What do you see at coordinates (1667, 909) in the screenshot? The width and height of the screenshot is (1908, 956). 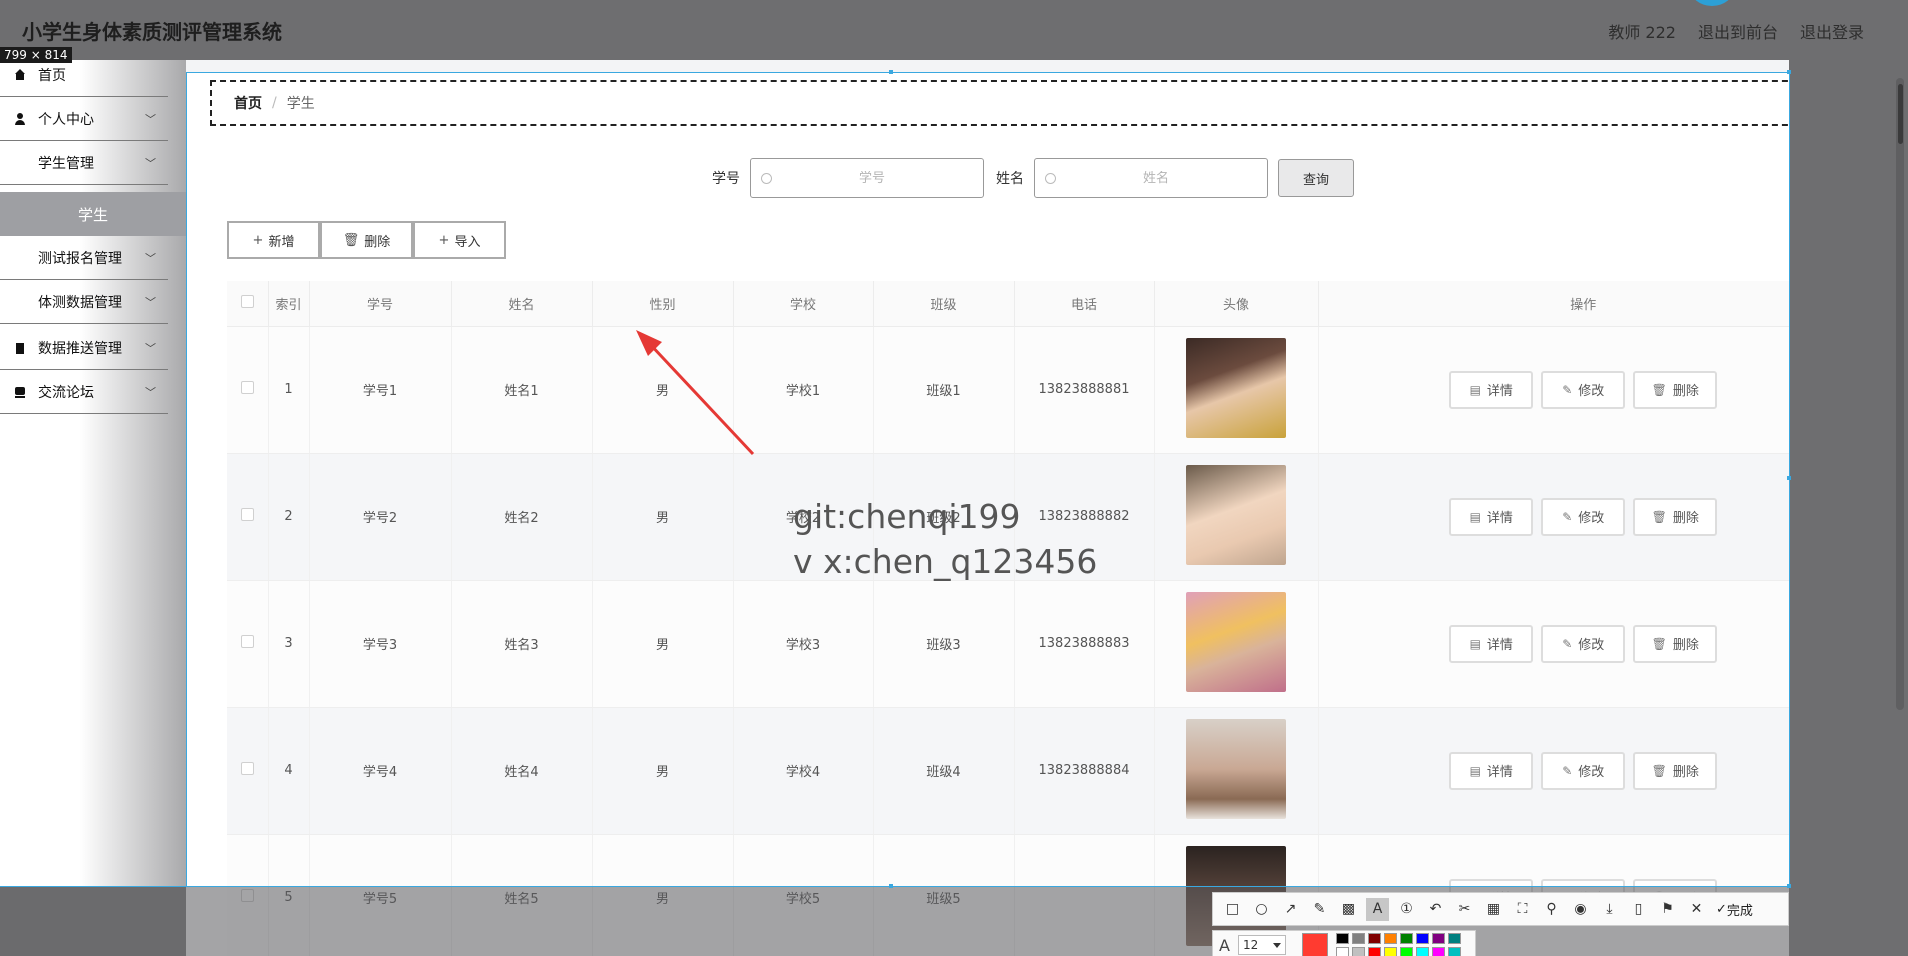 I see `bookmark-icon: ⚑` at bounding box center [1667, 909].